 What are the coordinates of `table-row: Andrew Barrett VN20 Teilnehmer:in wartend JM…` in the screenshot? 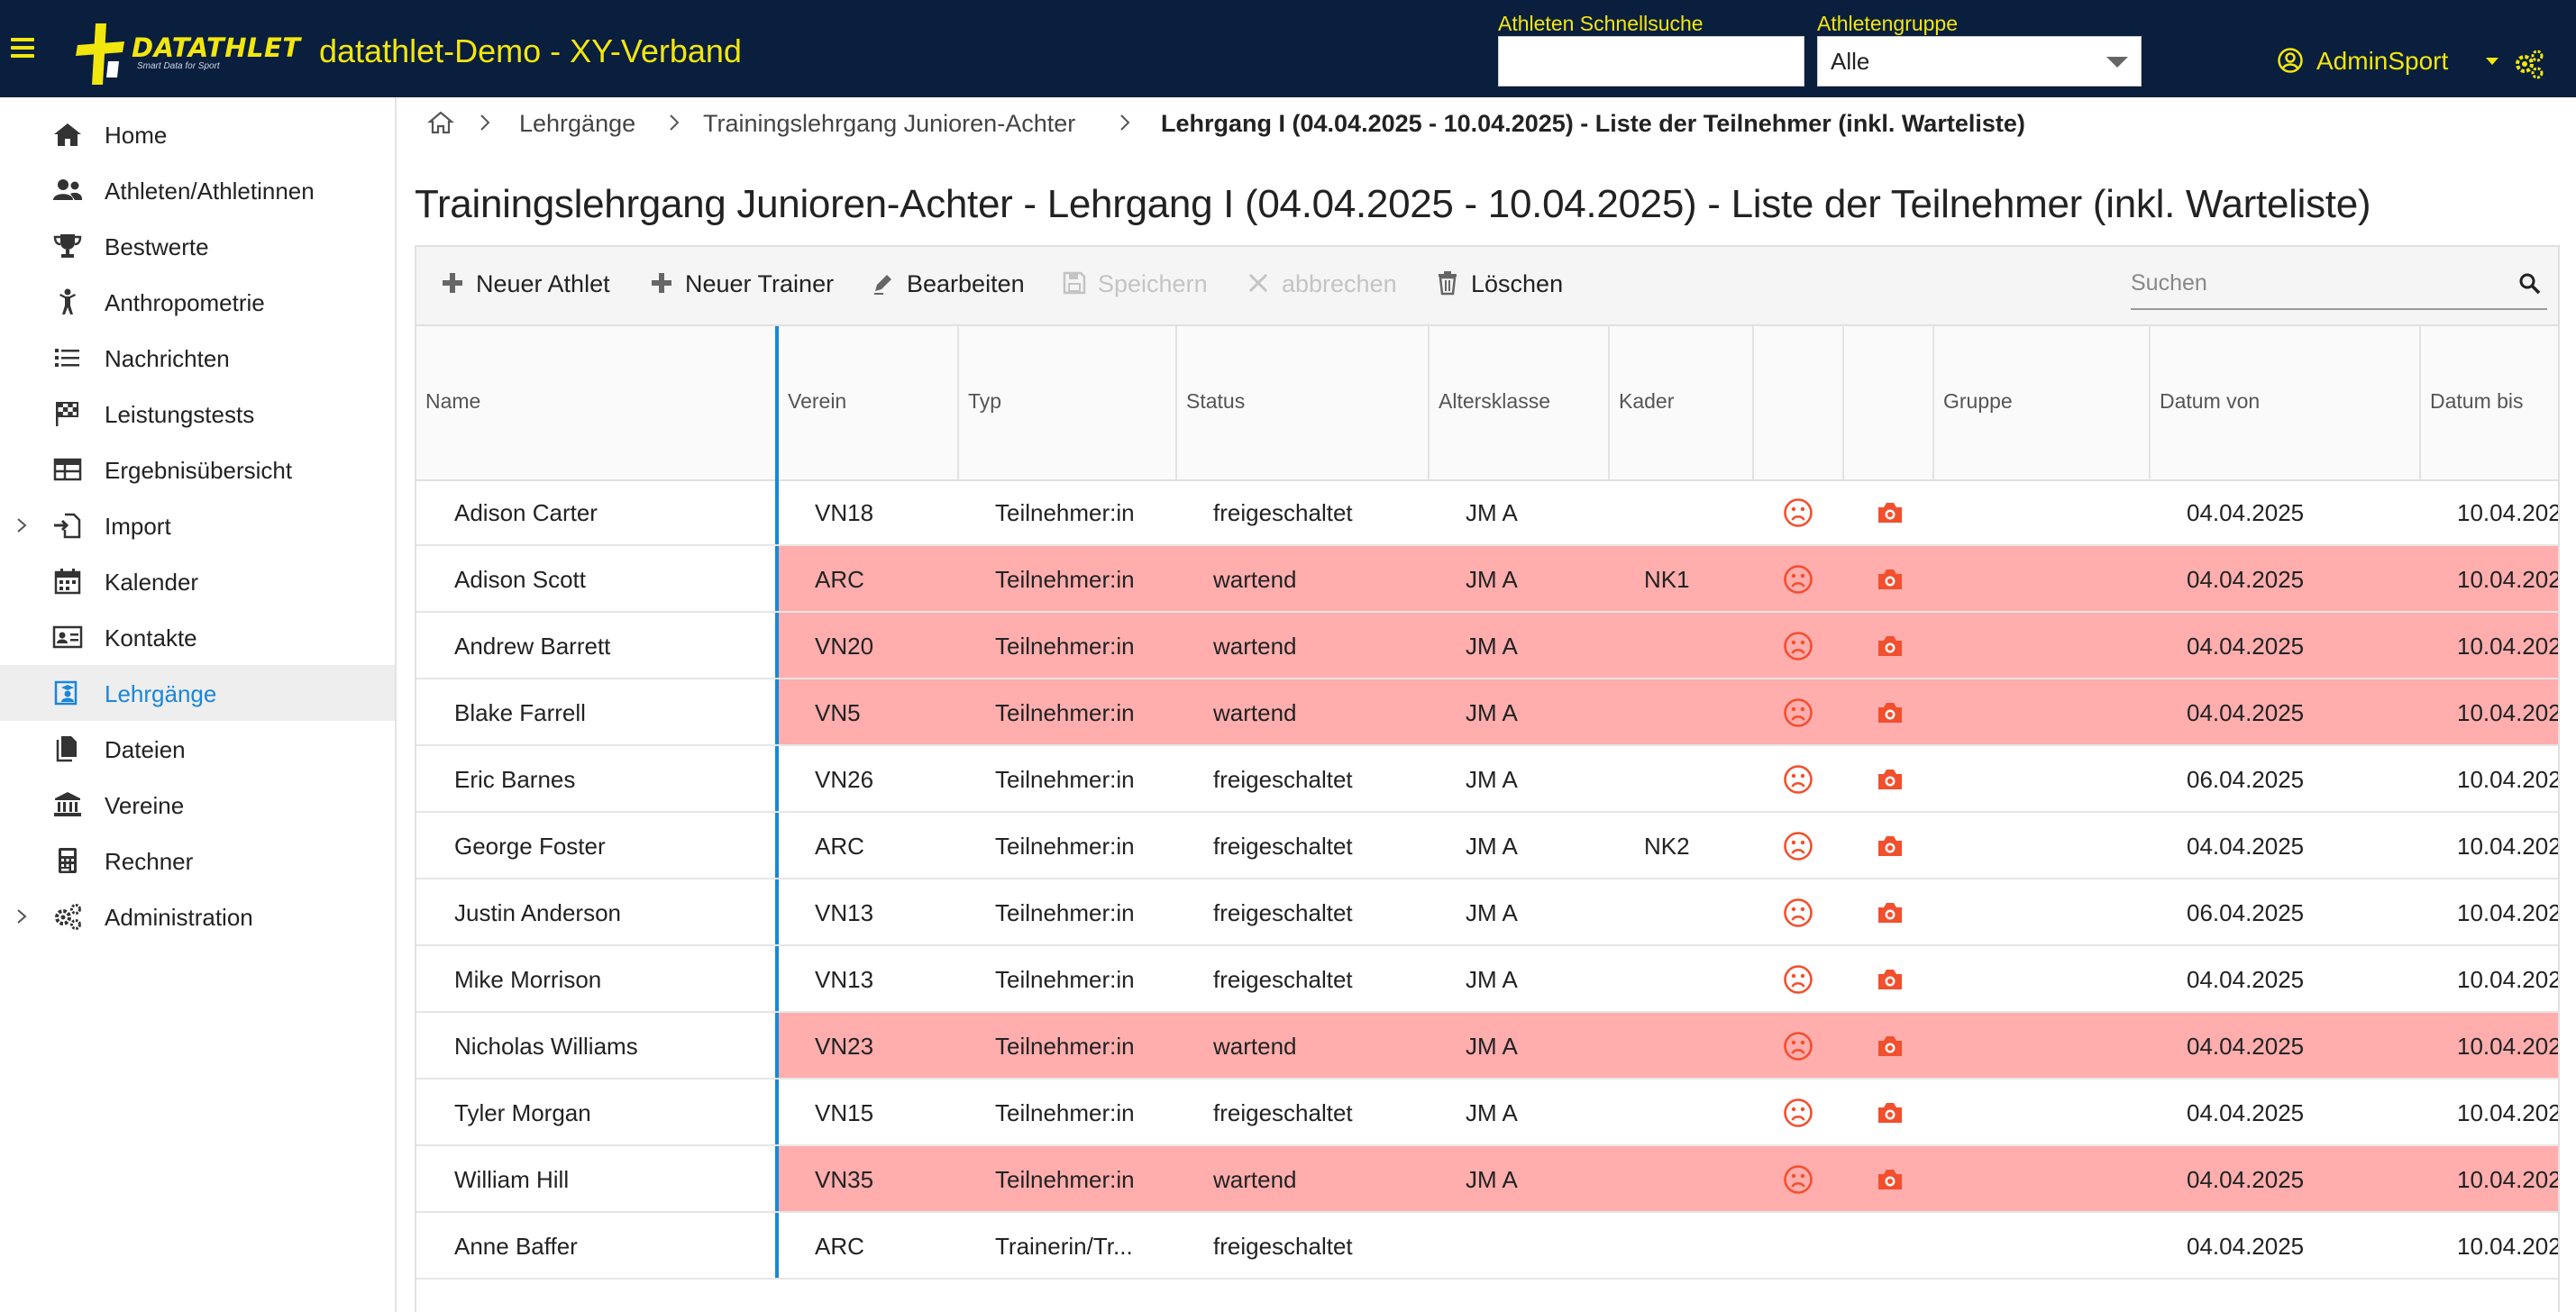 It's located at (1487, 646).